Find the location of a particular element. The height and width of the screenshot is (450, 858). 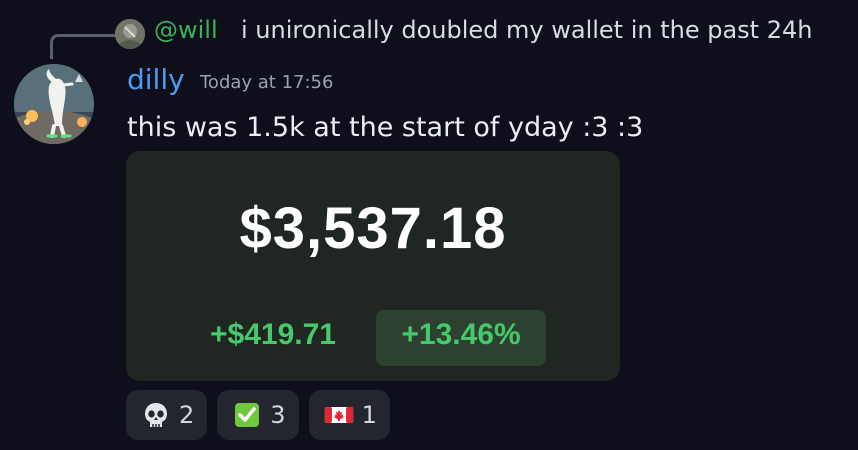

reaction-check: 3 is located at coordinates (258, 415).